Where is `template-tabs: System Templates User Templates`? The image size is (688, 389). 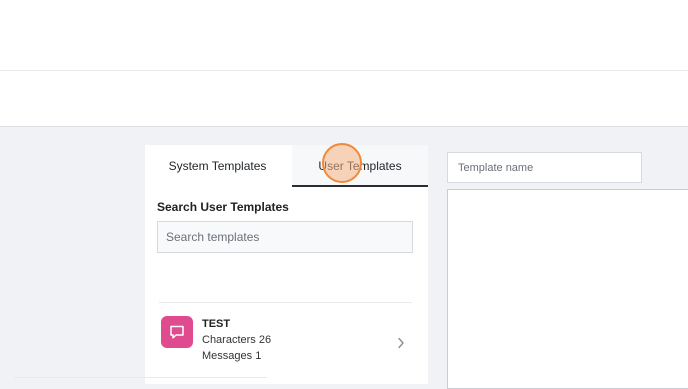 template-tabs: System Templates User Templates is located at coordinates (286, 166).